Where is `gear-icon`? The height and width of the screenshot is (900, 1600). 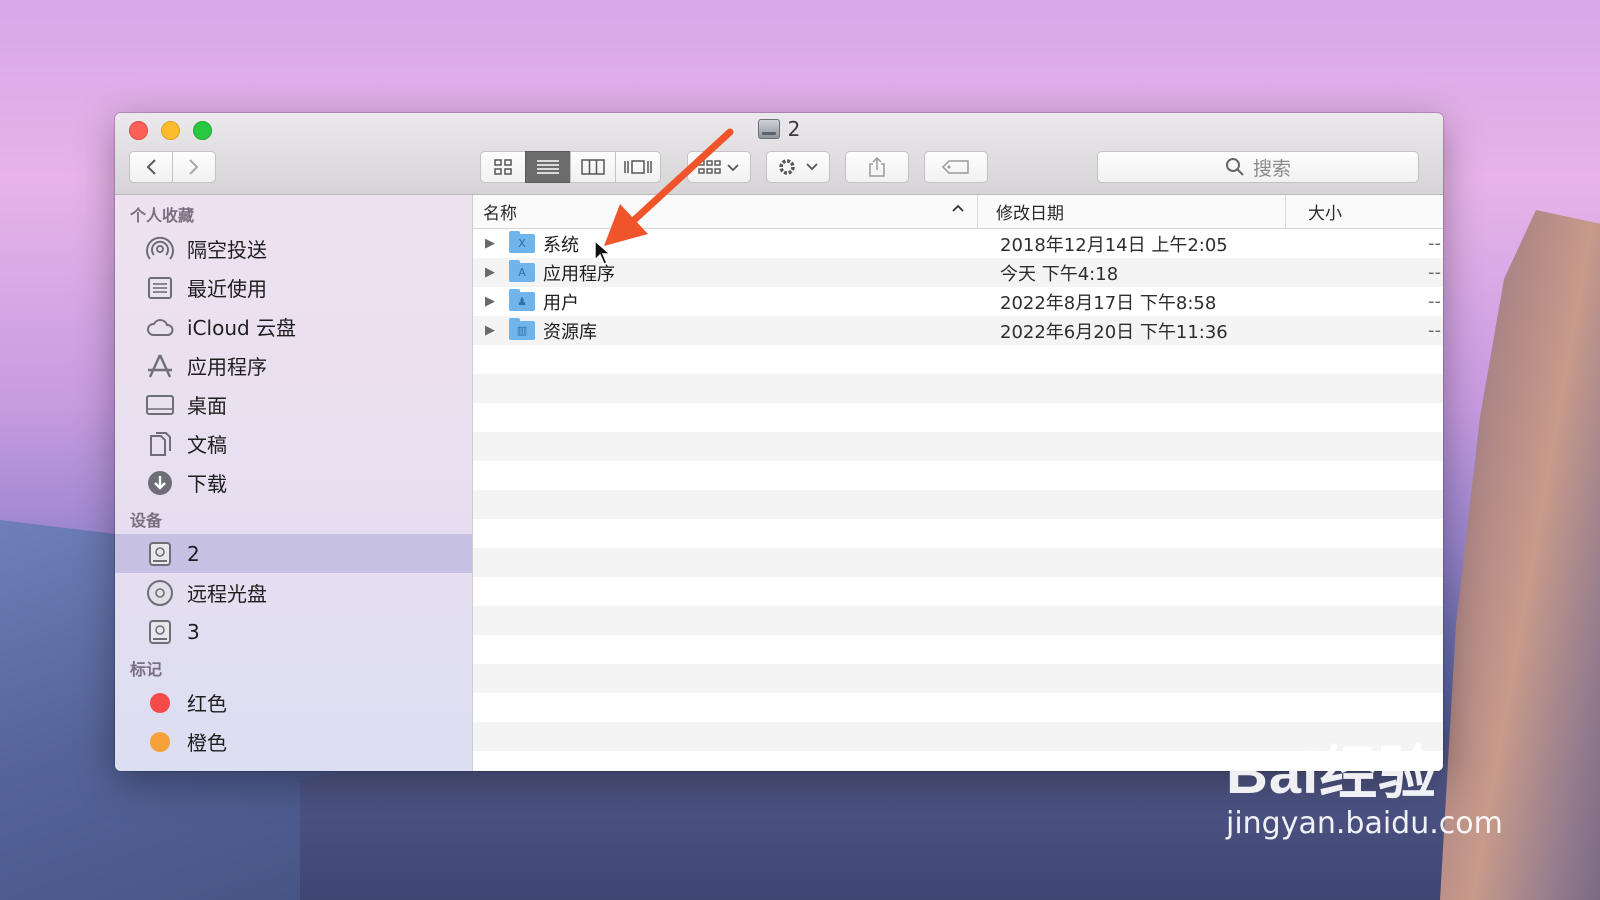 gear-icon is located at coordinates (798, 167).